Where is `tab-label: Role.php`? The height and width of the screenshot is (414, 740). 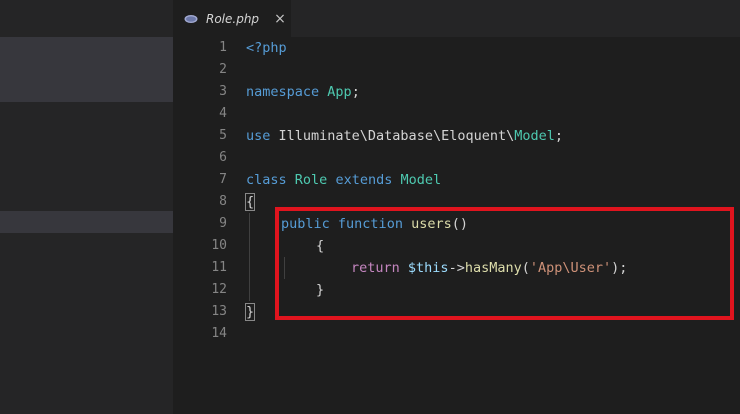
tab-label: Role.php is located at coordinates (233, 18).